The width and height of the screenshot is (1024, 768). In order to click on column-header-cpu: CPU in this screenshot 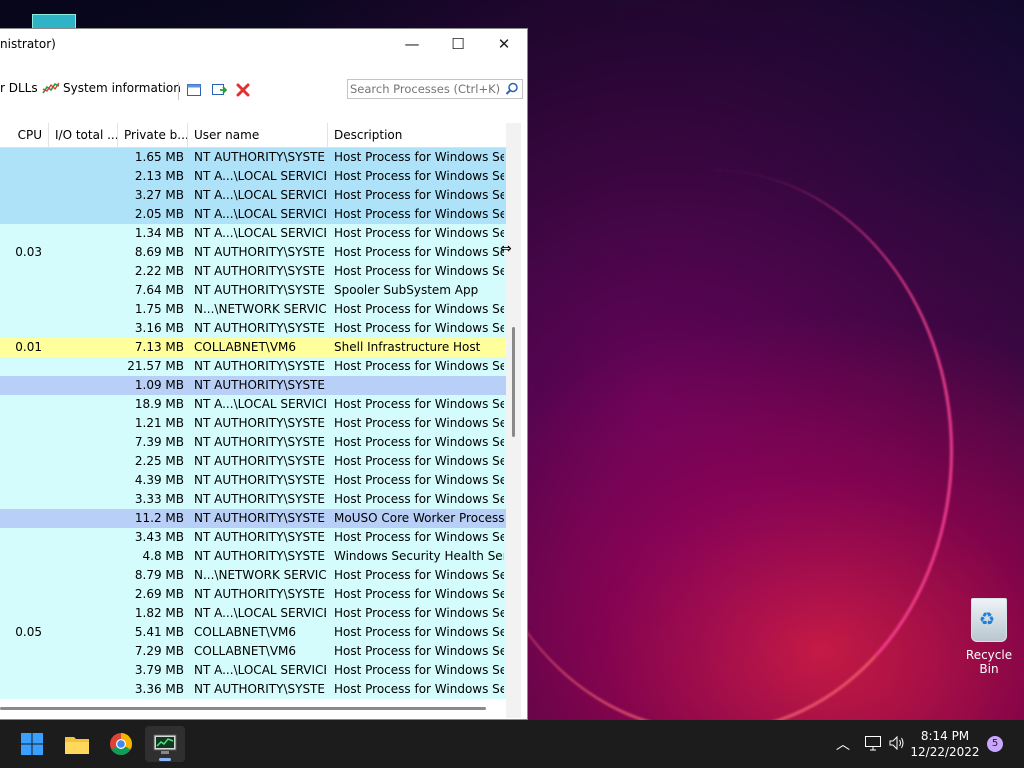, I will do `click(24, 135)`.